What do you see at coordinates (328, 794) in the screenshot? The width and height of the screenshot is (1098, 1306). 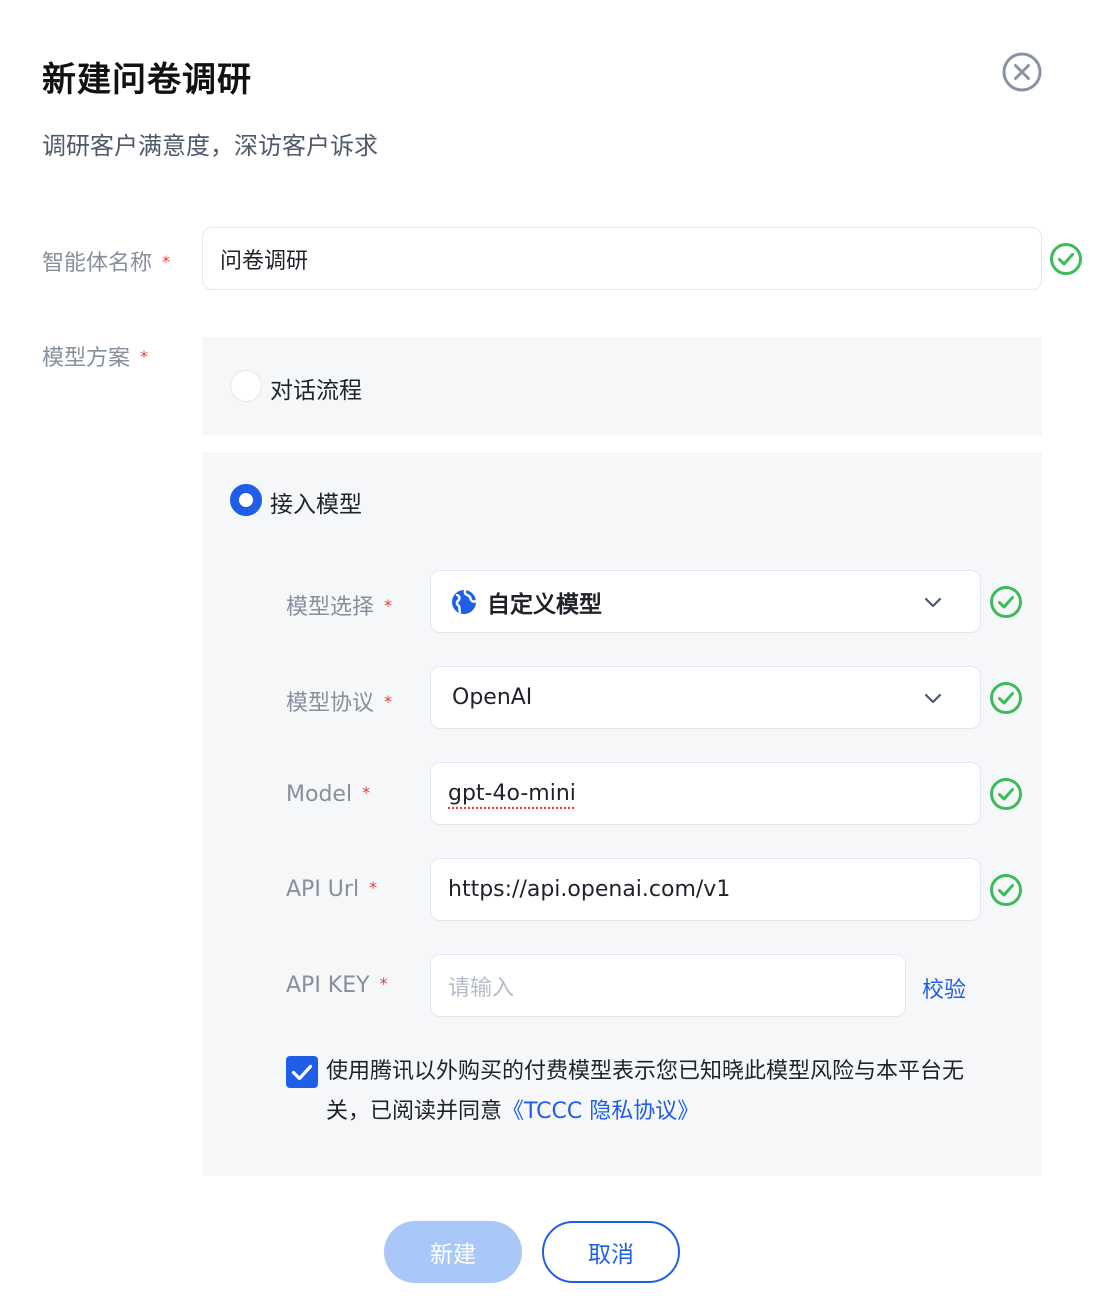 I see `model-label: Model *` at bounding box center [328, 794].